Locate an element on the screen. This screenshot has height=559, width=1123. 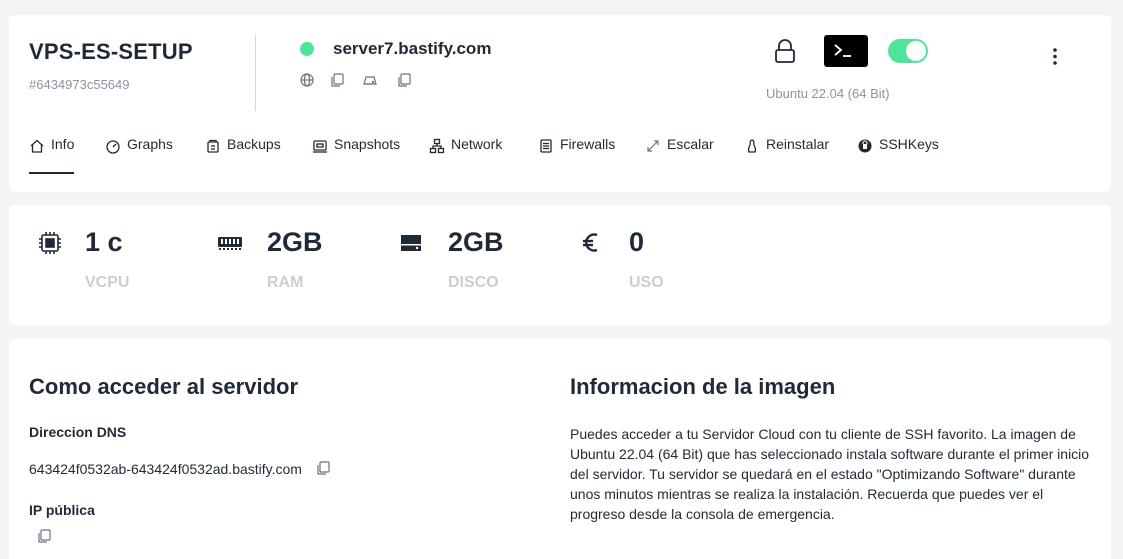
status-indicator is located at coordinates (307, 49).